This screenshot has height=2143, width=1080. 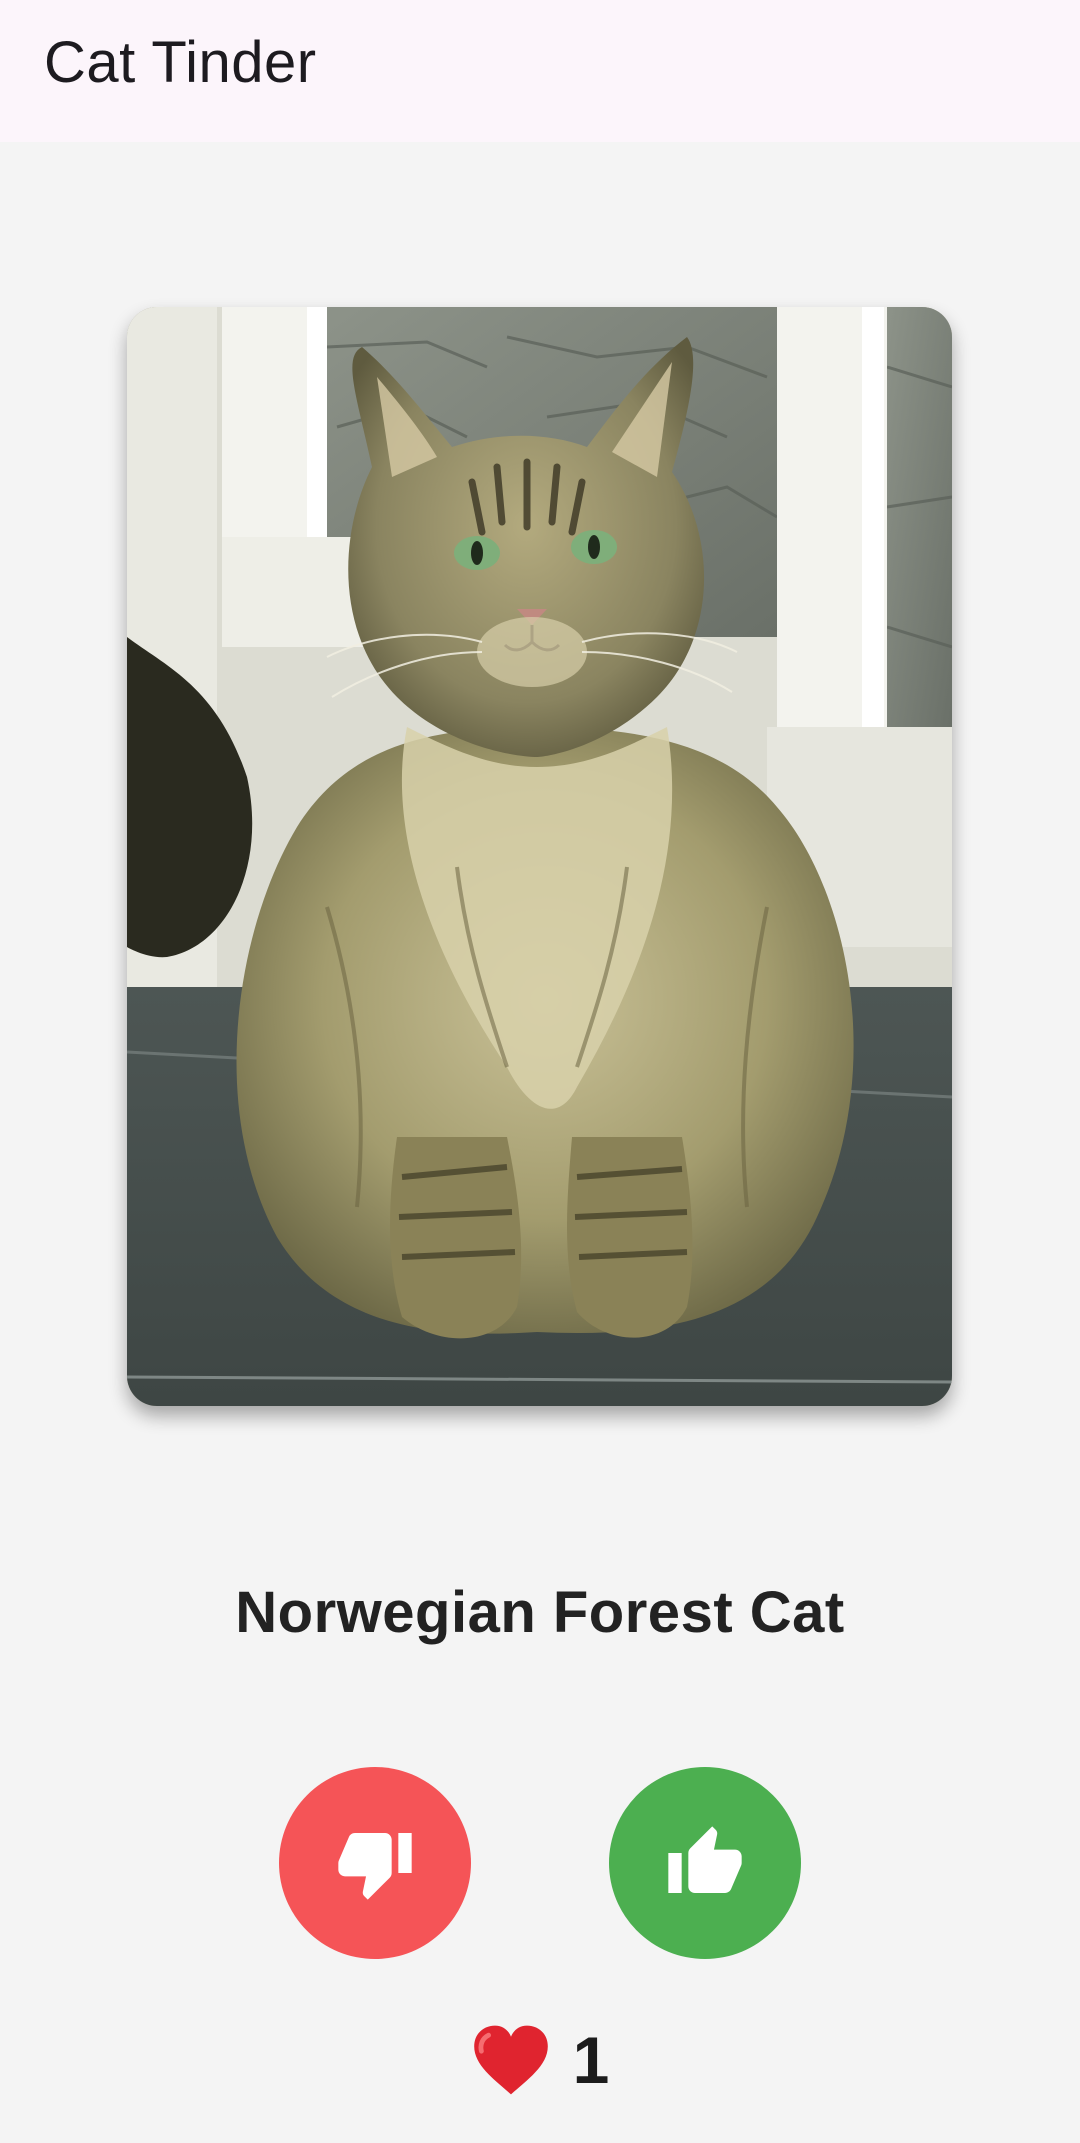 I want to click on app-title: Cat Tinder, so click(x=180, y=62).